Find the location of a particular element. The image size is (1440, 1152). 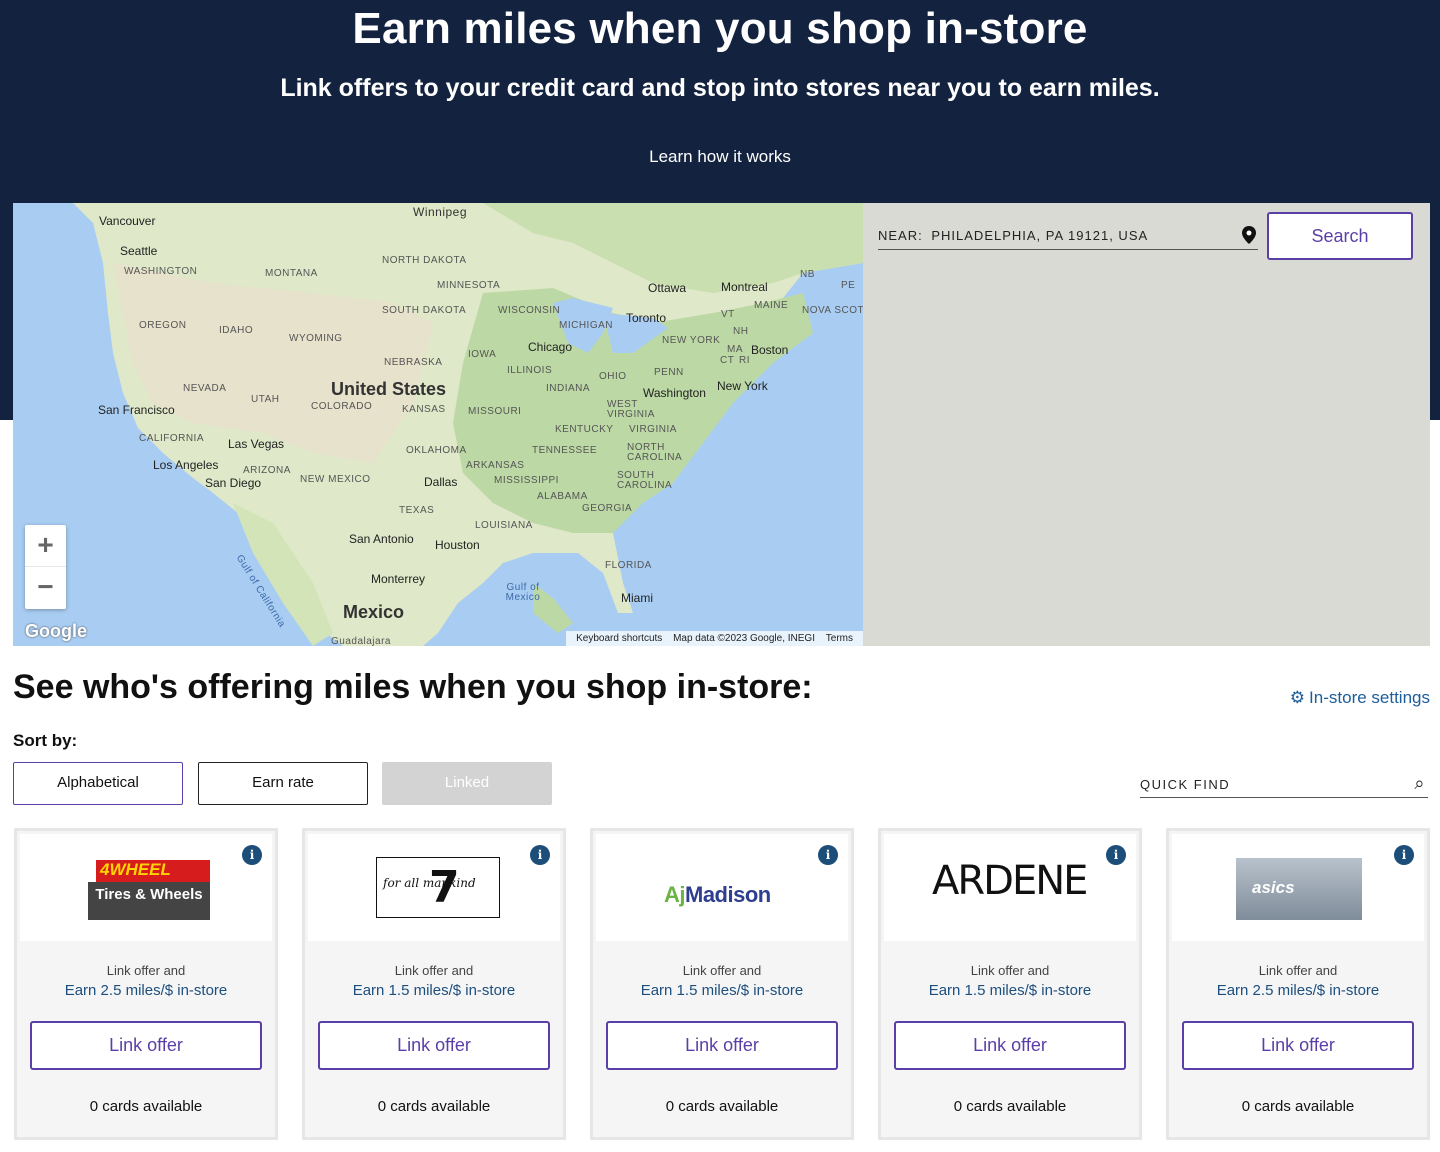

sort-linked-button: Linked is located at coordinates (467, 783).